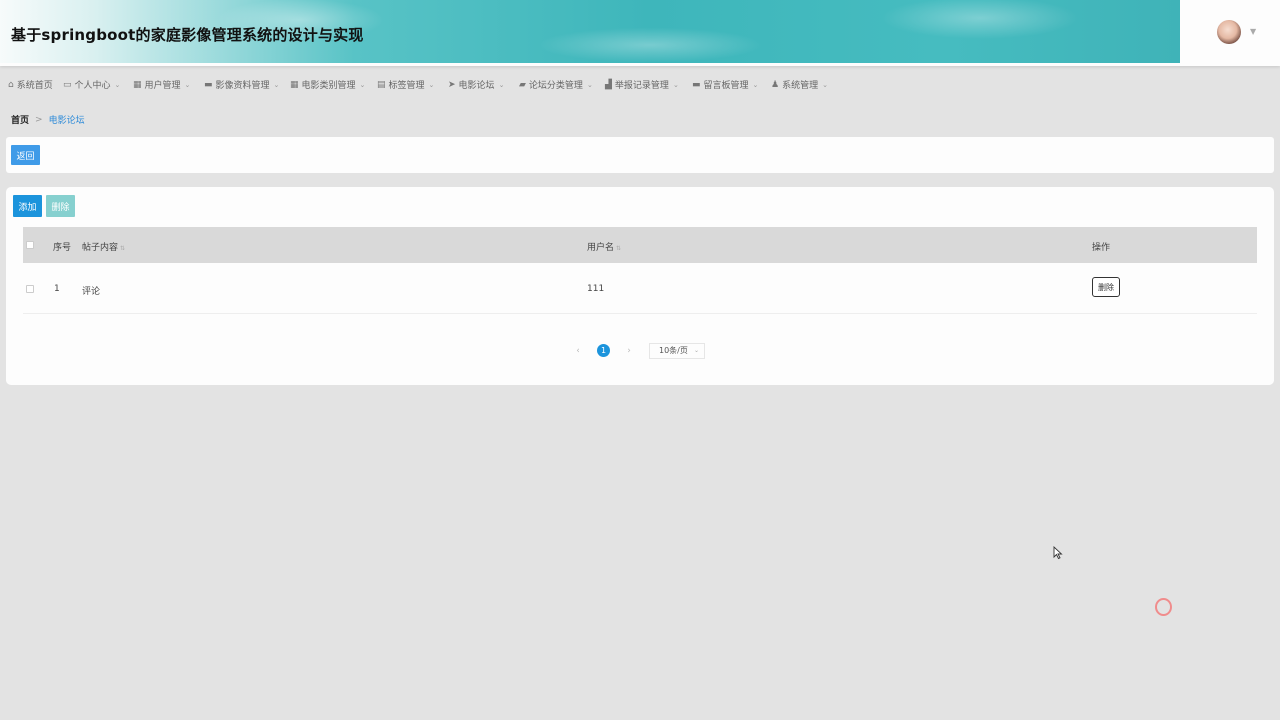 This screenshot has height=720, width=1280. I want to click on nav-item-system-management: ♟ 系统管理 ⌄, so click(799, 85).